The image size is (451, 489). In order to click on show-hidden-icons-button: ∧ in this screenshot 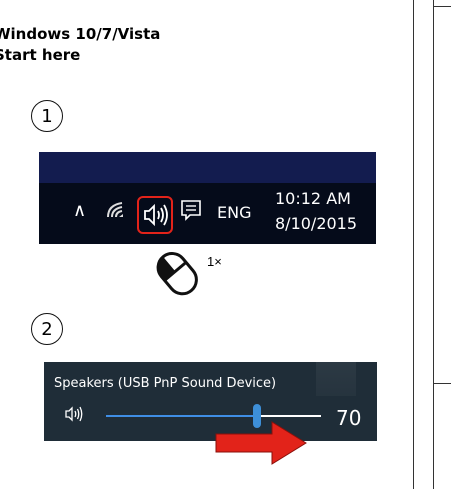, I will do `click(79, 210)`.